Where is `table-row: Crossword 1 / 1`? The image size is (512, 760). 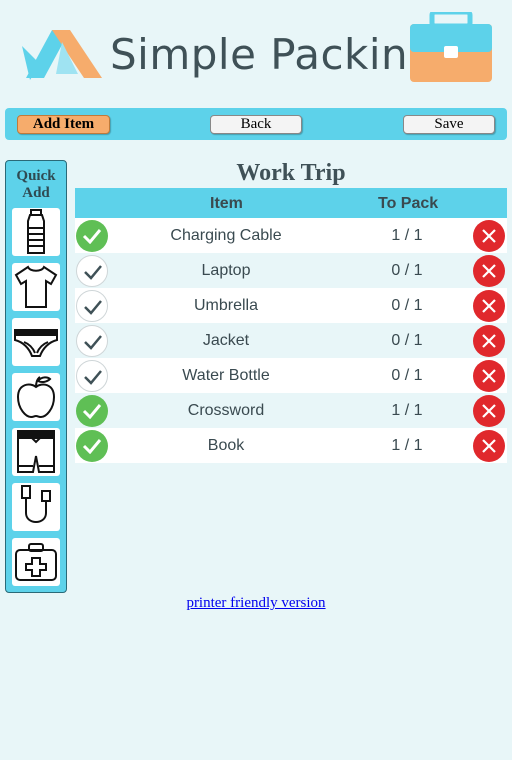 table-row: Crossword 1 / 1 is located at coordinates (291, 410).